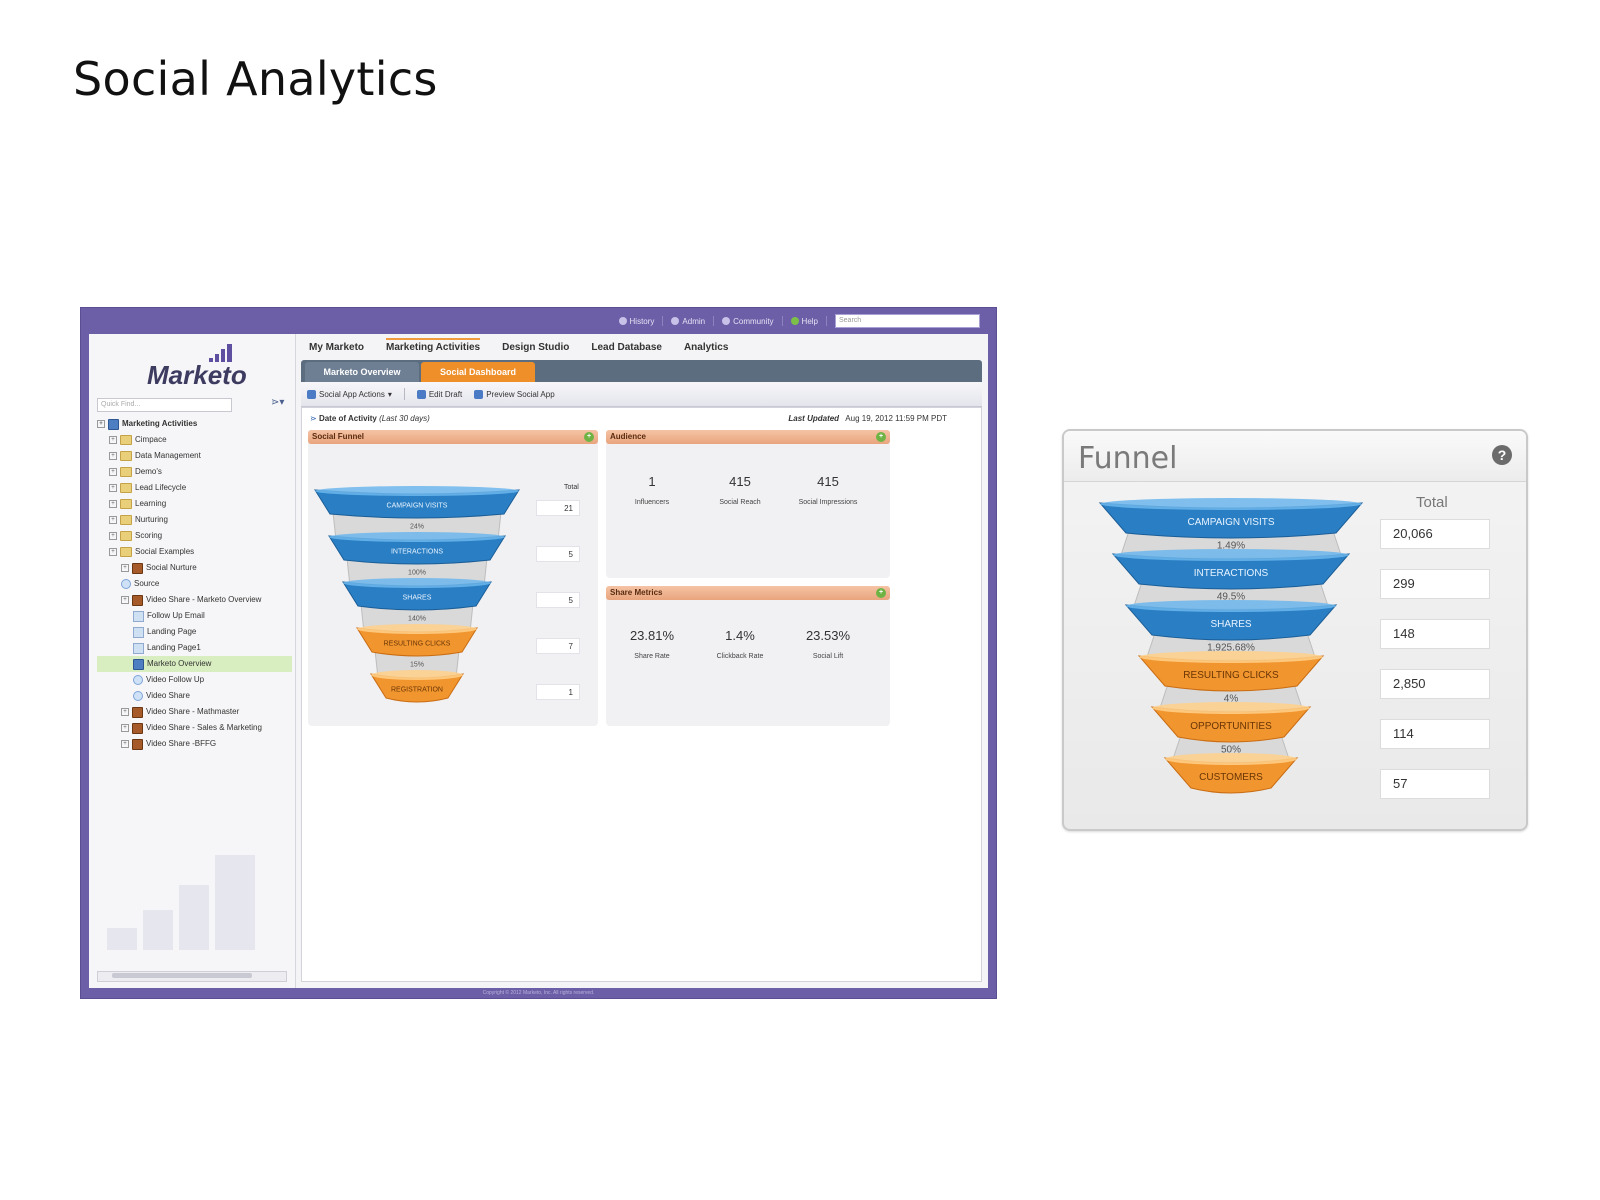 The width and height of the screenshot is (1600, 1200). What do you see at coordinates (652, 644) in the screenshot?
I see `share-rate-stat: 23.81% Share Rate` at bounding box center [652, 644].